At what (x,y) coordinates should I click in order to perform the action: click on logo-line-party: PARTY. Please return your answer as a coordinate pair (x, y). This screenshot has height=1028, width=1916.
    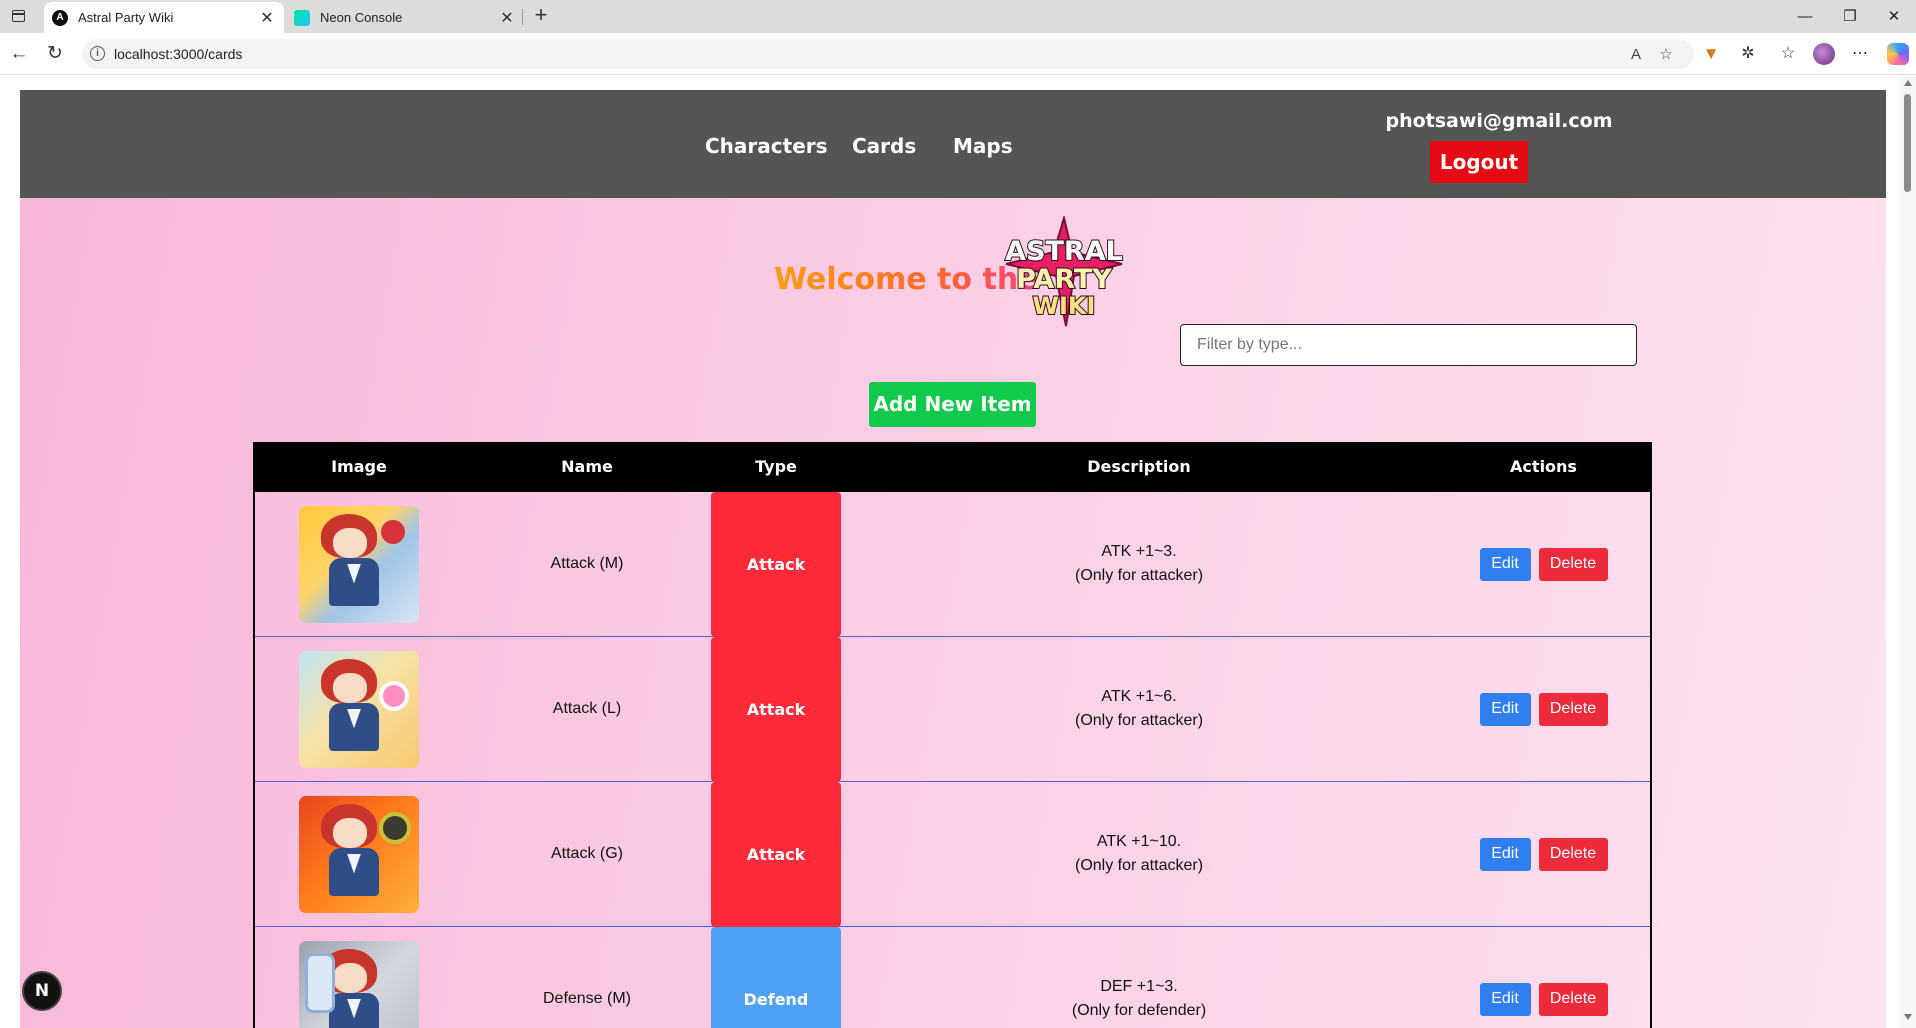
    Looking at the image, I should click on (1064, 279).